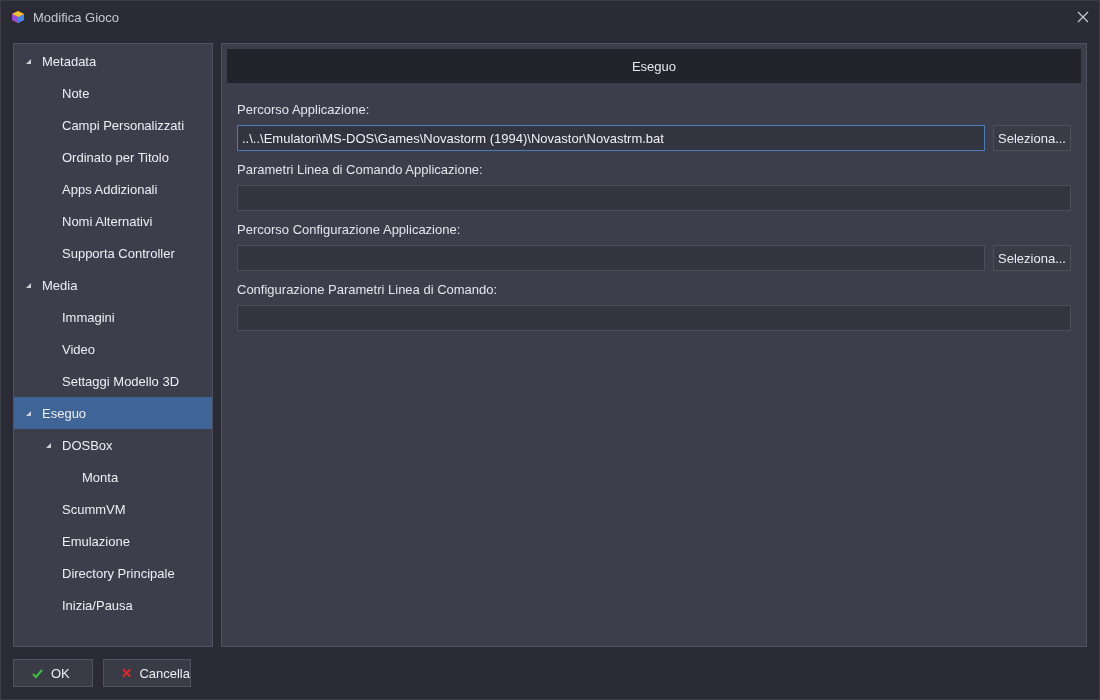 The width and height of the screenshot is (1100, 700). Describe the element at coordinates (113, 61) in the screenshot. I see `tree-item: Metadata` at that location.